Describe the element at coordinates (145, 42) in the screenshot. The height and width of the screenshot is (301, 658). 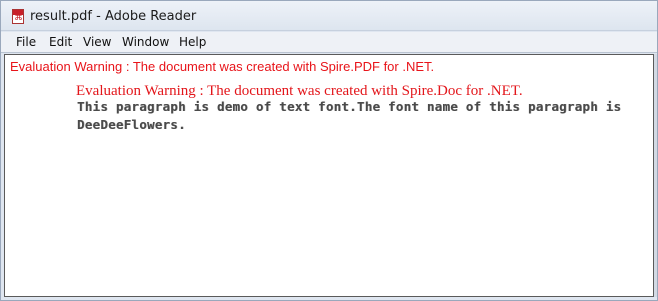
I see `menu-window: Window` at that location.